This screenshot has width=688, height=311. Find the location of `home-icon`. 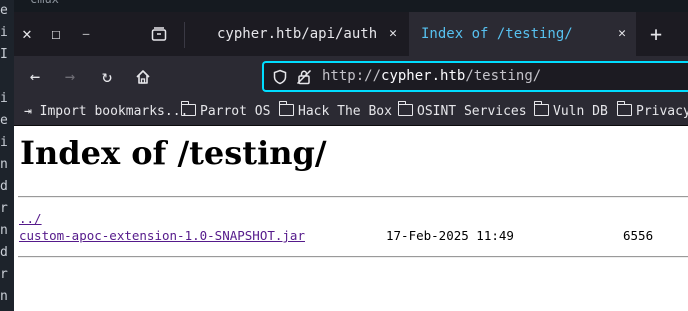

home-icon is located at coordinates (143, 77).